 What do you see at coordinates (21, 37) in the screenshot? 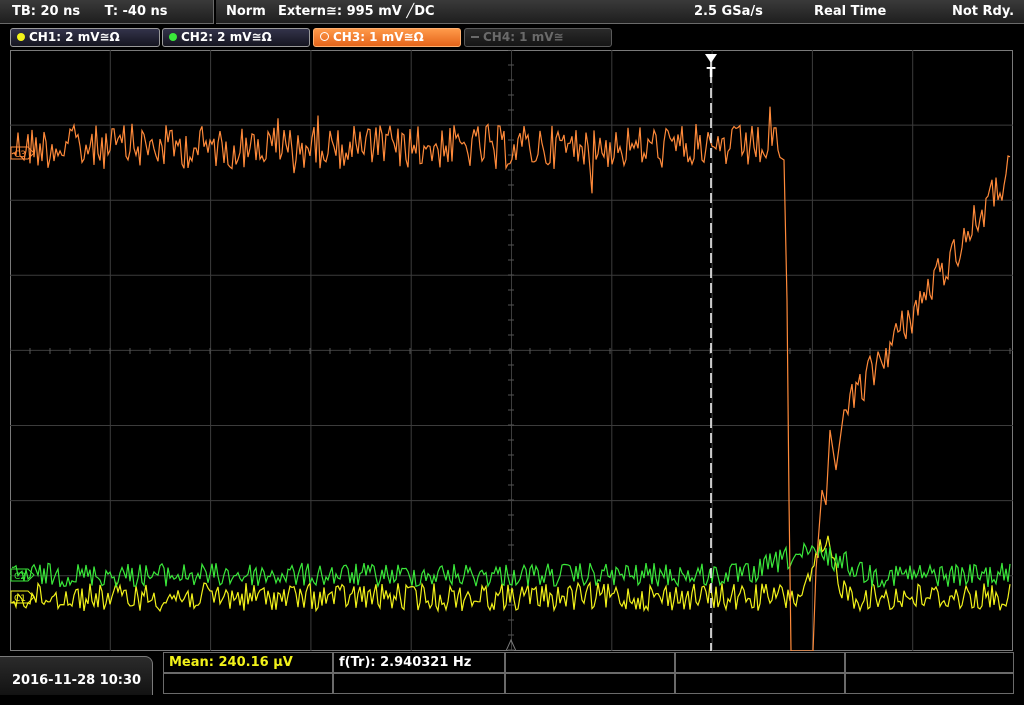
I see `channel-1-indicator-icon` at bounding box center [21, 37].